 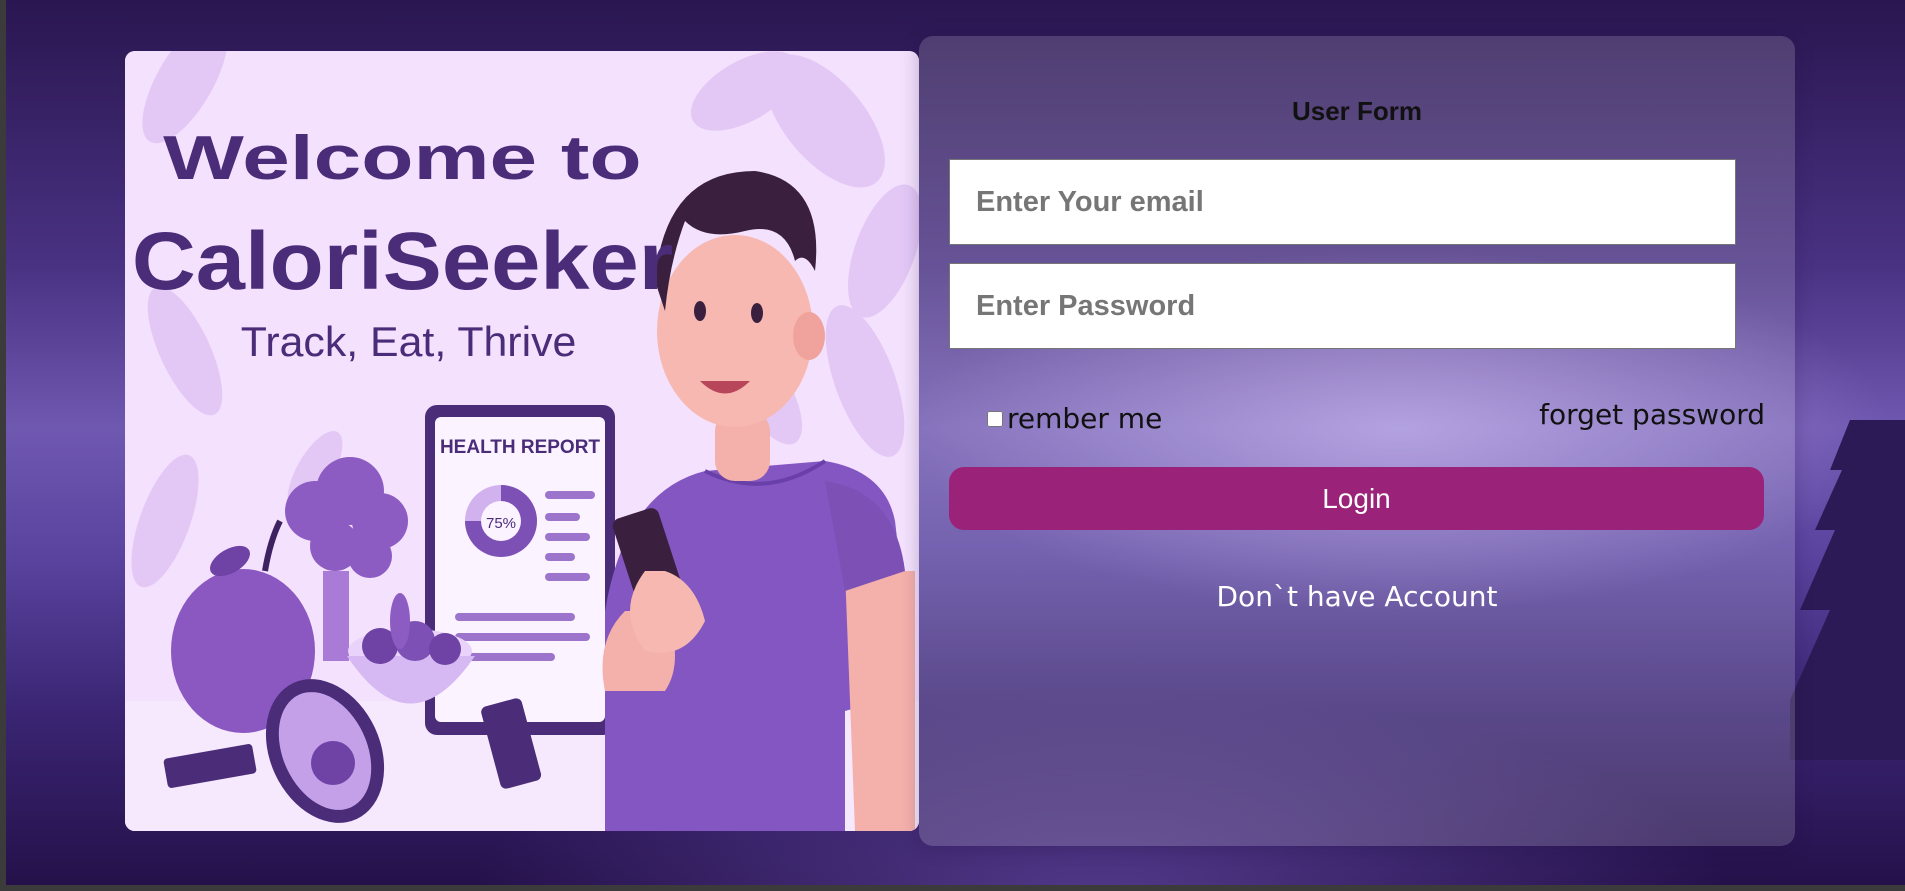 What do you see at coordinates (409, 341) in the screenshot?
I see `tagline: Track, Eat, Thrive` at bounding box center [409, 341].